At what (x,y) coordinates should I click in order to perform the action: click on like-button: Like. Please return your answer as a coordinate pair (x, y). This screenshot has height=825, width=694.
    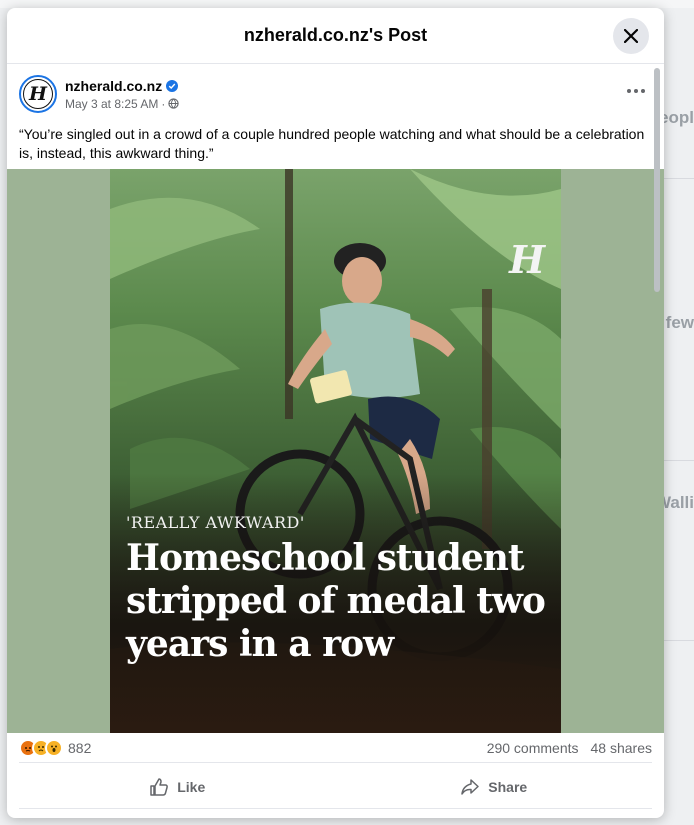
    Looking at the image, I should click on (177, 787).